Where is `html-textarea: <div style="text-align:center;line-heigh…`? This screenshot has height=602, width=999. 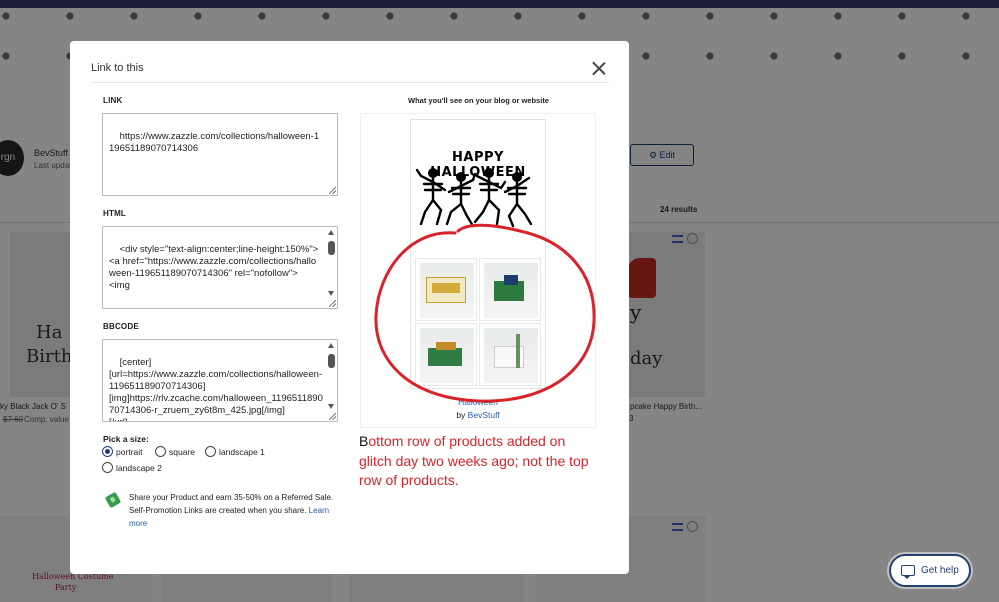 html-textarea: <div style="text-align:center;line-heigh… is located at coordinates (220, 267).